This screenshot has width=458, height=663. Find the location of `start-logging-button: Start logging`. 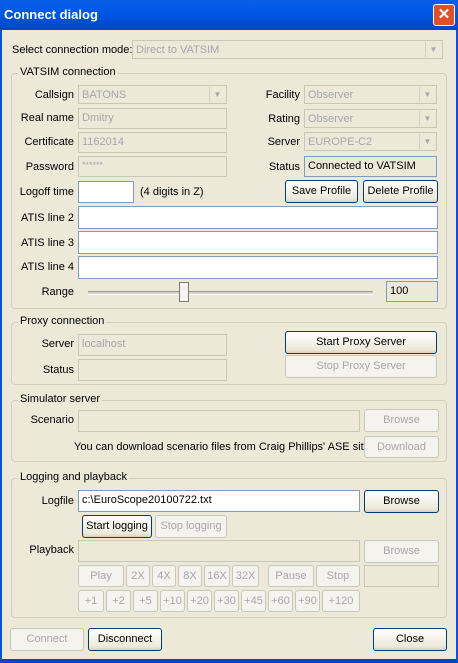

start-logging-button: Start logging is located at coordinates (117, 526).